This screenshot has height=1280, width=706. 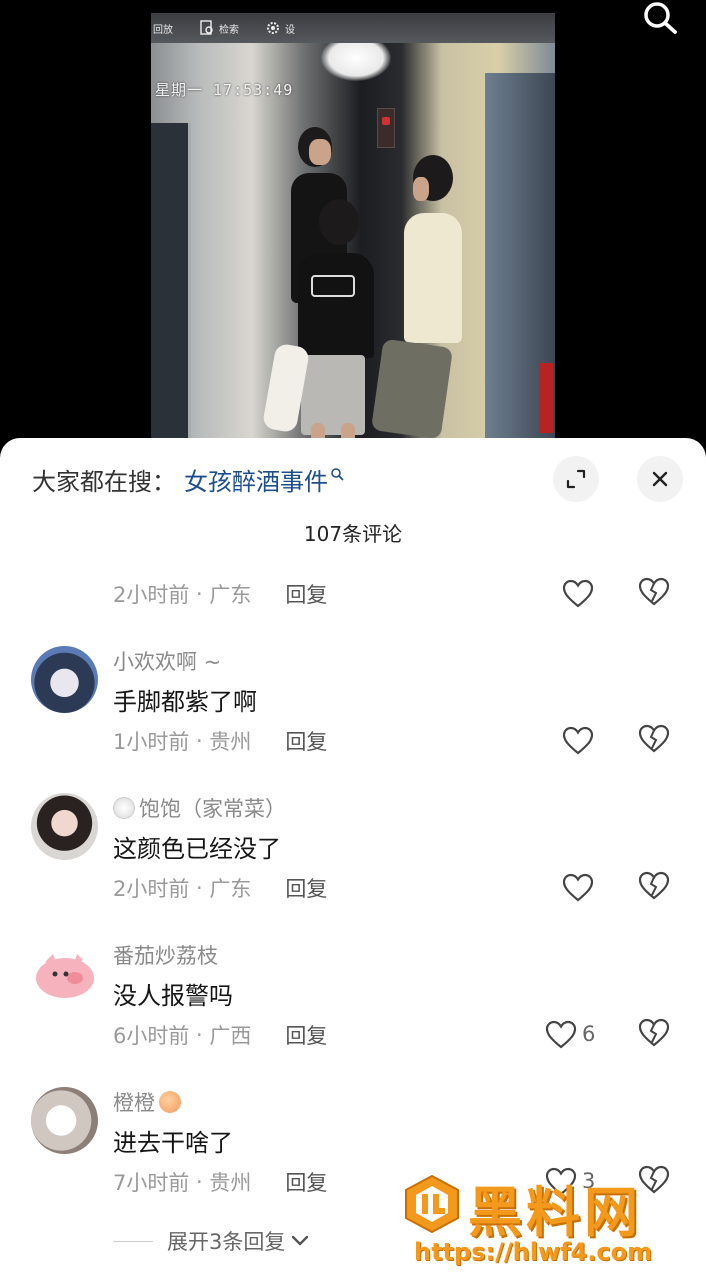 I want to click on chevron-down-icon, so click(x=300, y=1240).